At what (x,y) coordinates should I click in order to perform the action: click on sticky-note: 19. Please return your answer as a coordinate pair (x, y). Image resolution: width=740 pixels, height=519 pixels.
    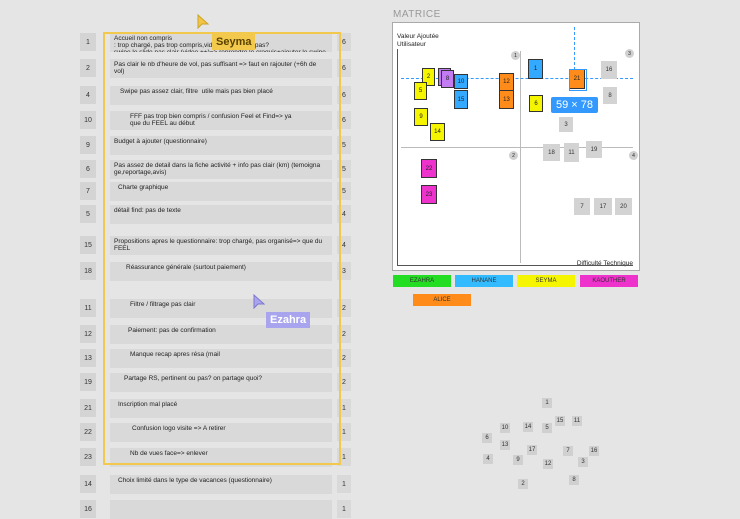
    Looking at the image, I should click on (594, 149).